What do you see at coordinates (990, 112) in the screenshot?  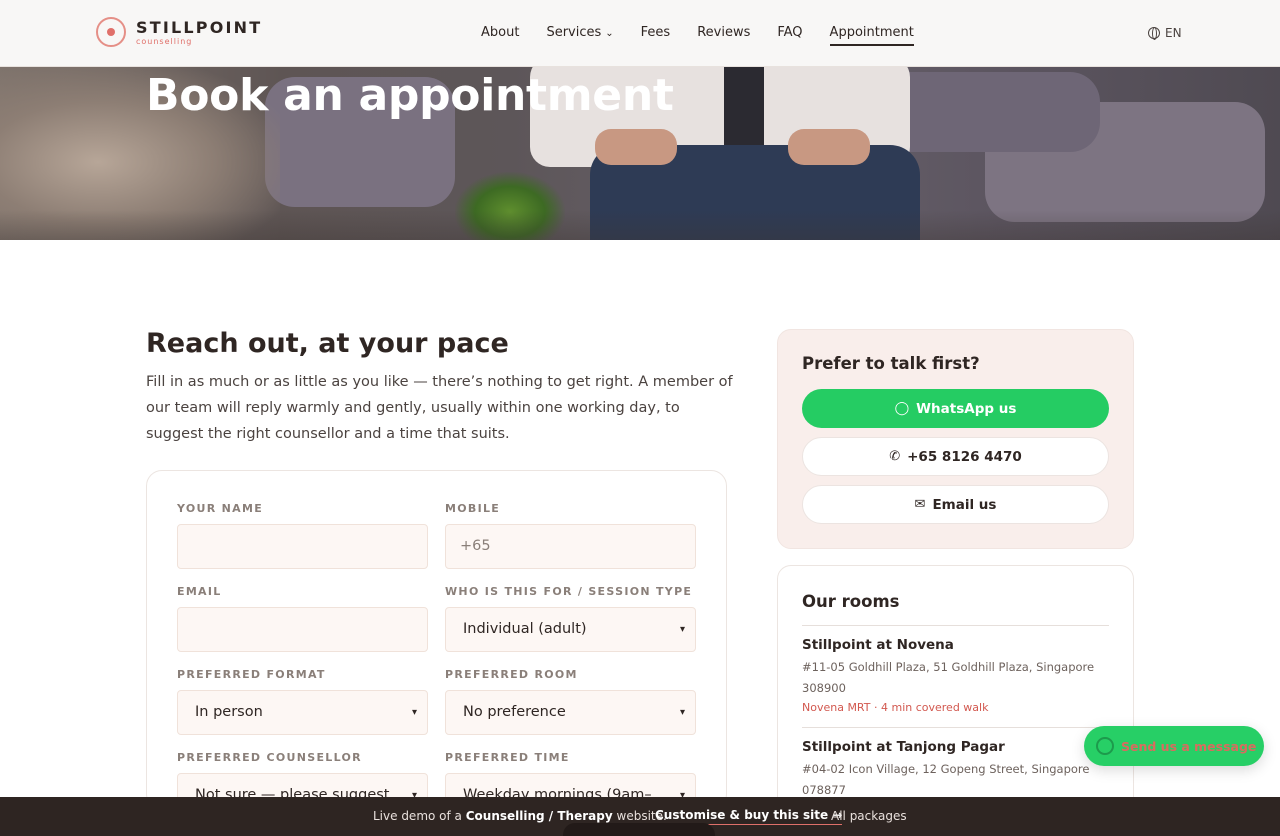 I see `sofa-cushion` at bounding box center [990, 112].